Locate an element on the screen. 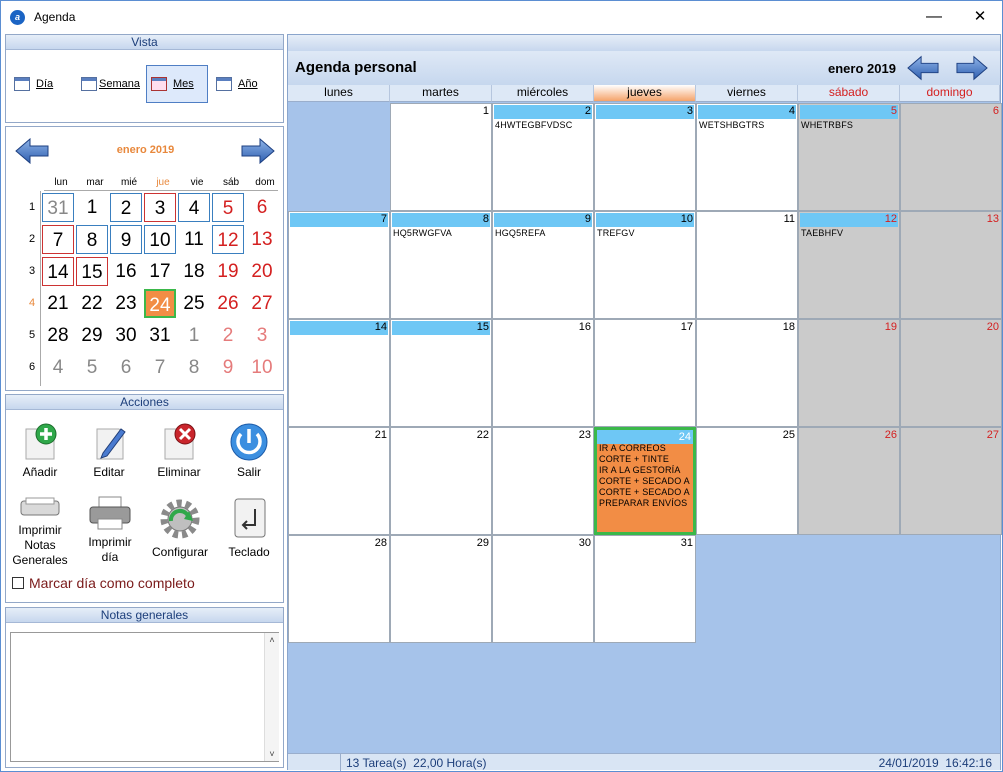 The height and width of the screenshot is (772, 1003). mini-day: 6 is located at coordinates (262, 207).